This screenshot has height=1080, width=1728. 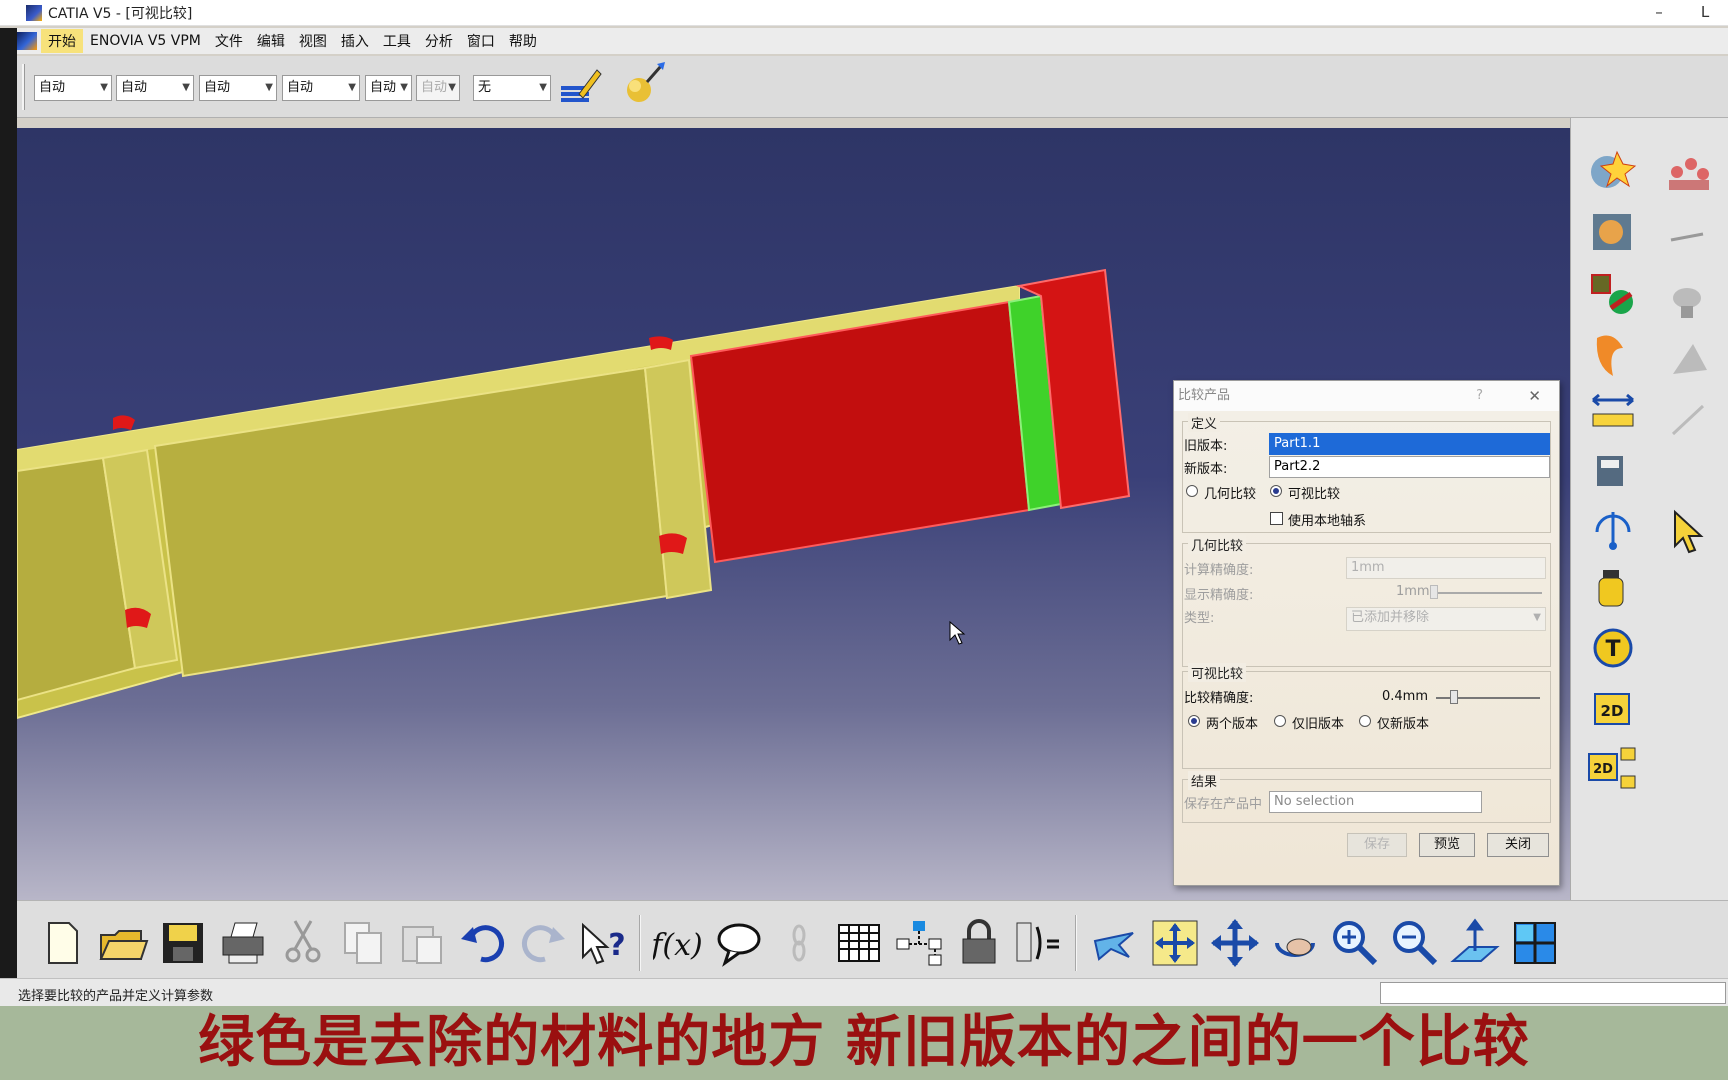 What do you see at coordinates (512, 88) in the screenshot?
I see `layer-combo: 无 ▼` at bounding box center [512, 88].